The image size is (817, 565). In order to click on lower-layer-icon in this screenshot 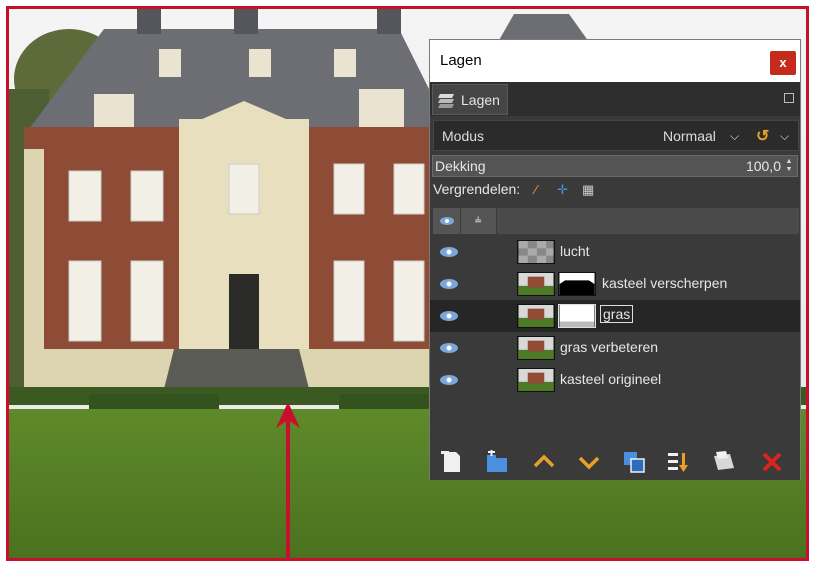, I will do `click(589, 462)`.